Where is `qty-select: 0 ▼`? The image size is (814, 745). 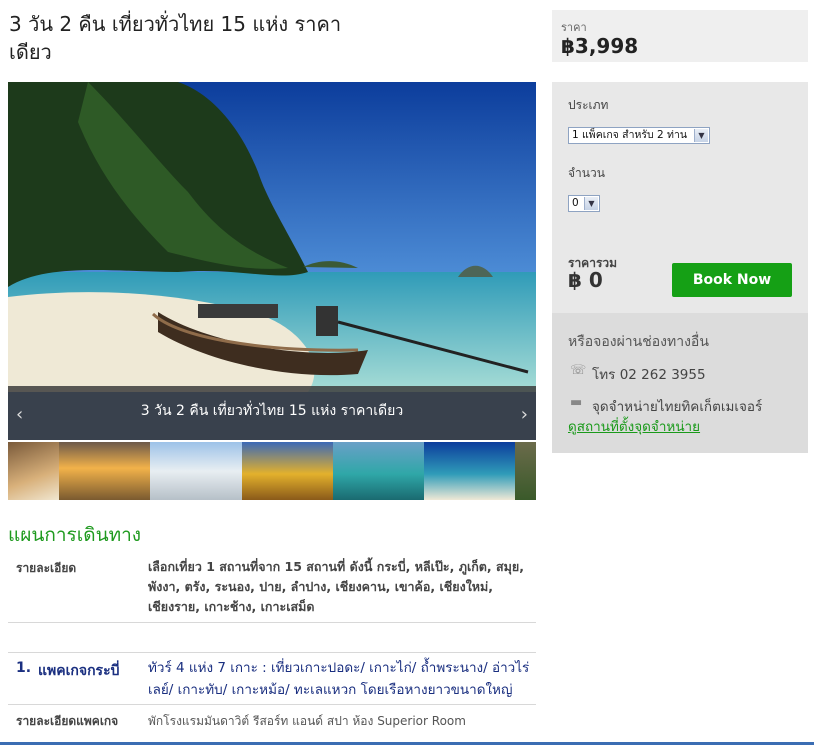 qty-select: 0 ▼ is located at coordinates (584, 203).